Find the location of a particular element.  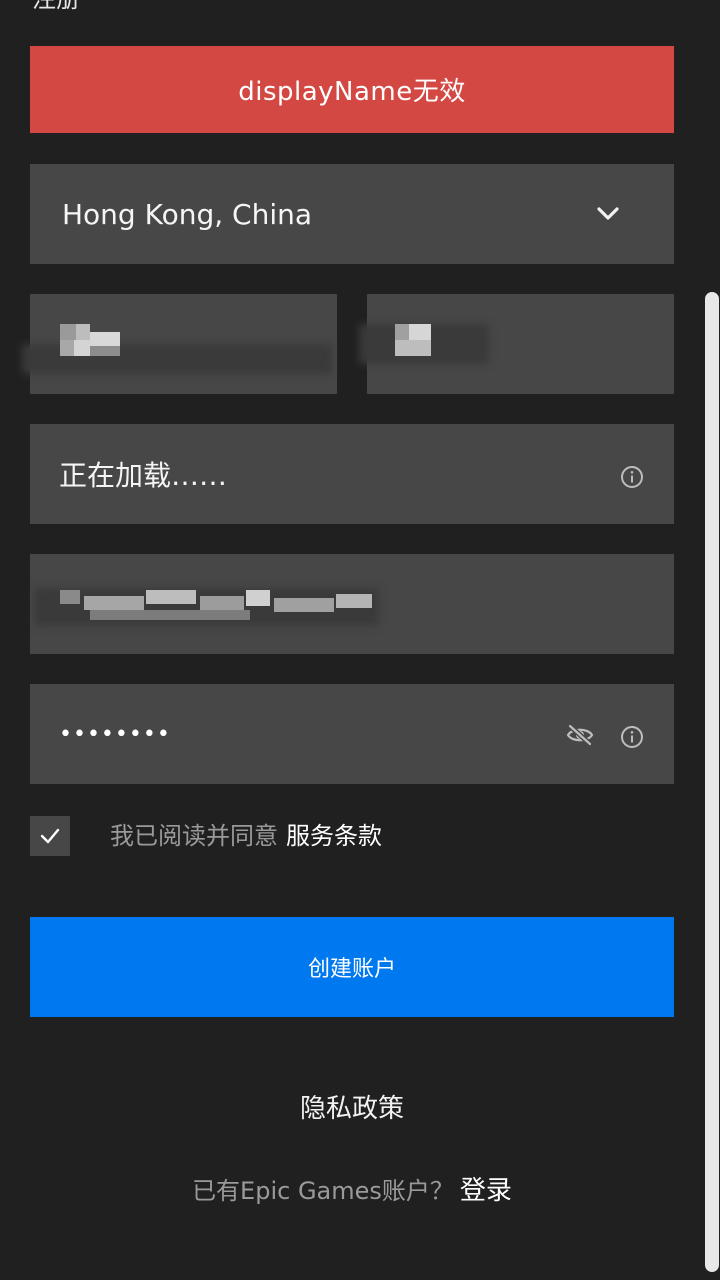

login-prompt: 已有Epic Games账户？ is located at coordinates (323, 1191).